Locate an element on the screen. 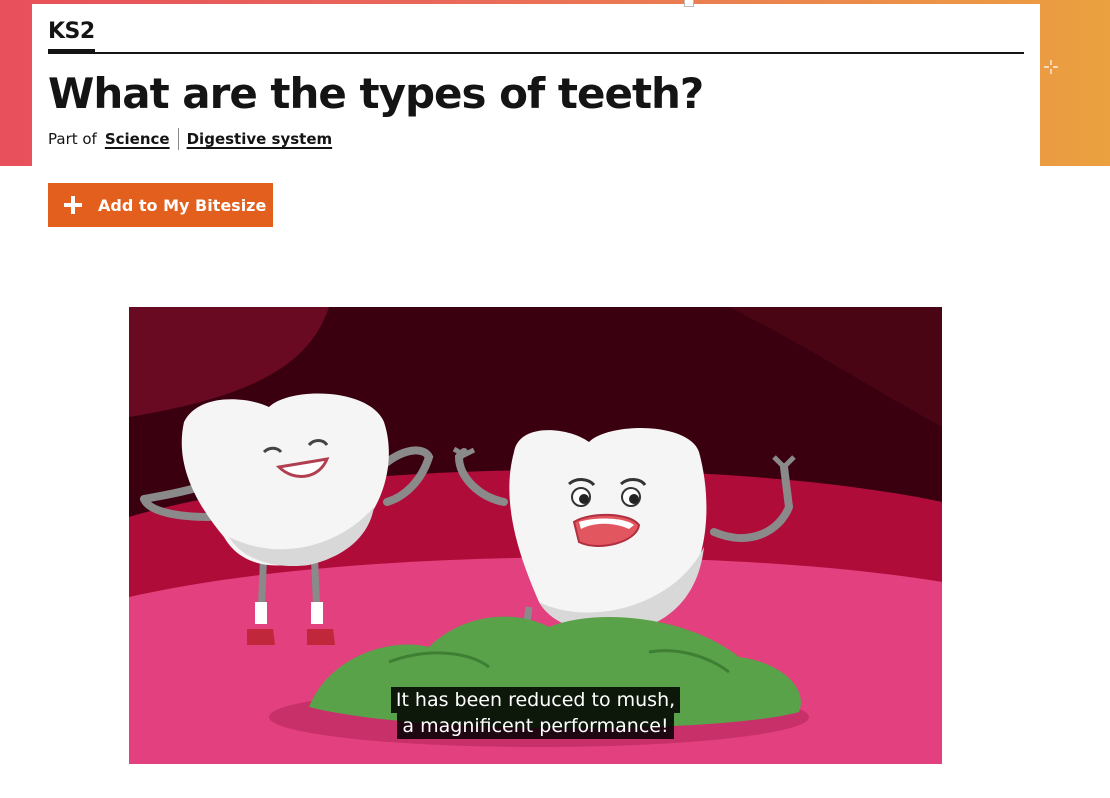 The height and width of the screenshot is (798, 1110). breadcrumb-prefix: Part of is located at coordinates (72, 139).